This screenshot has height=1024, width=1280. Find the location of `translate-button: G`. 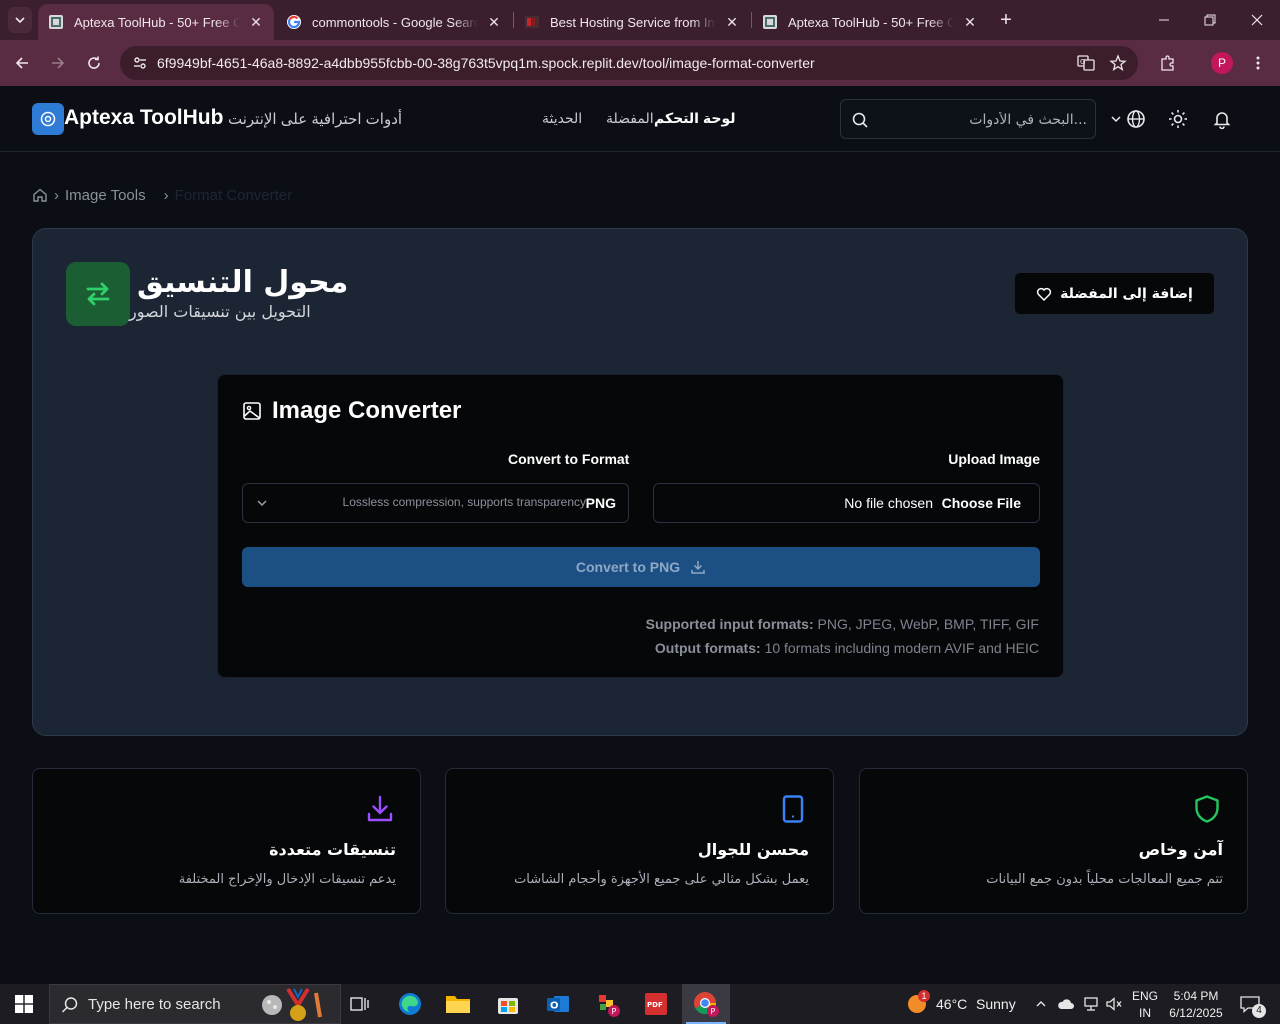

translate-button: G is located at coordinates (1086, 63).